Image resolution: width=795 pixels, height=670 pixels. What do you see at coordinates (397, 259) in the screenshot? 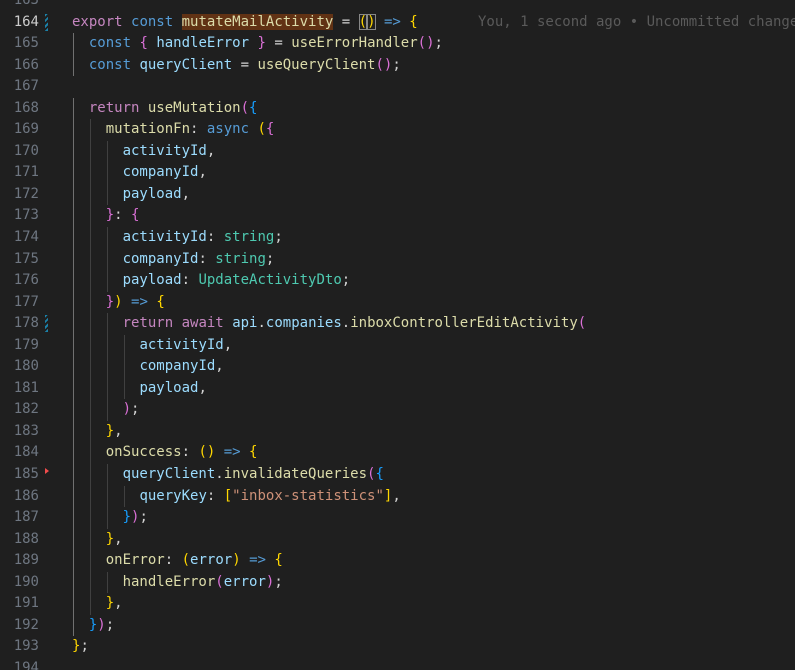
I see `code-line: 175 companyId: string;` at bounding box center [397, 259].